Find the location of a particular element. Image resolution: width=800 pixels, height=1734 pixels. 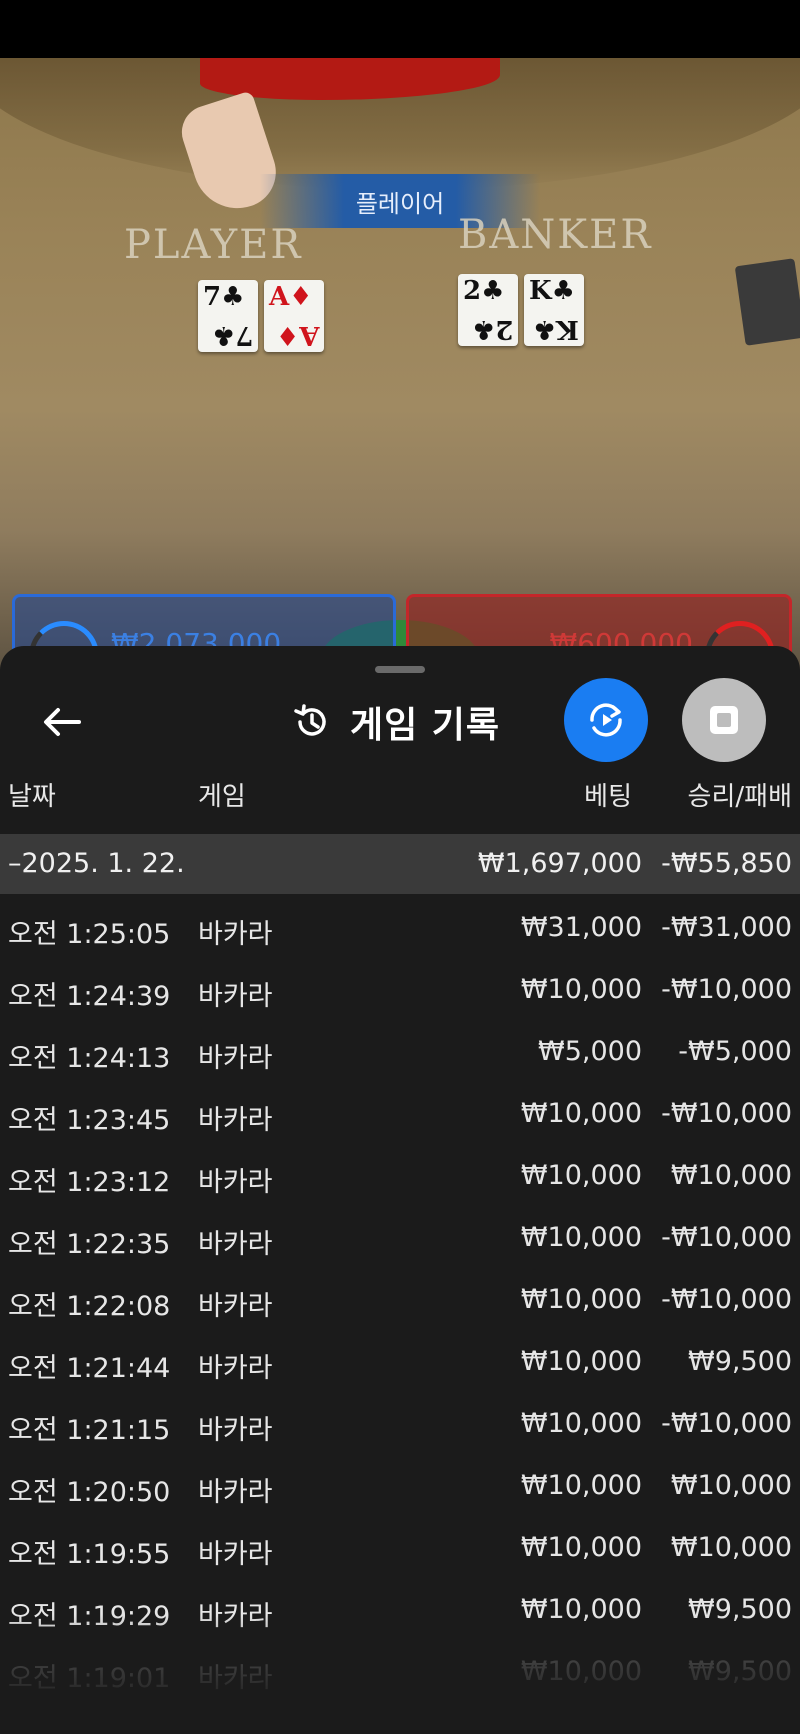

replay-icon is located at coordinates (606, 720).